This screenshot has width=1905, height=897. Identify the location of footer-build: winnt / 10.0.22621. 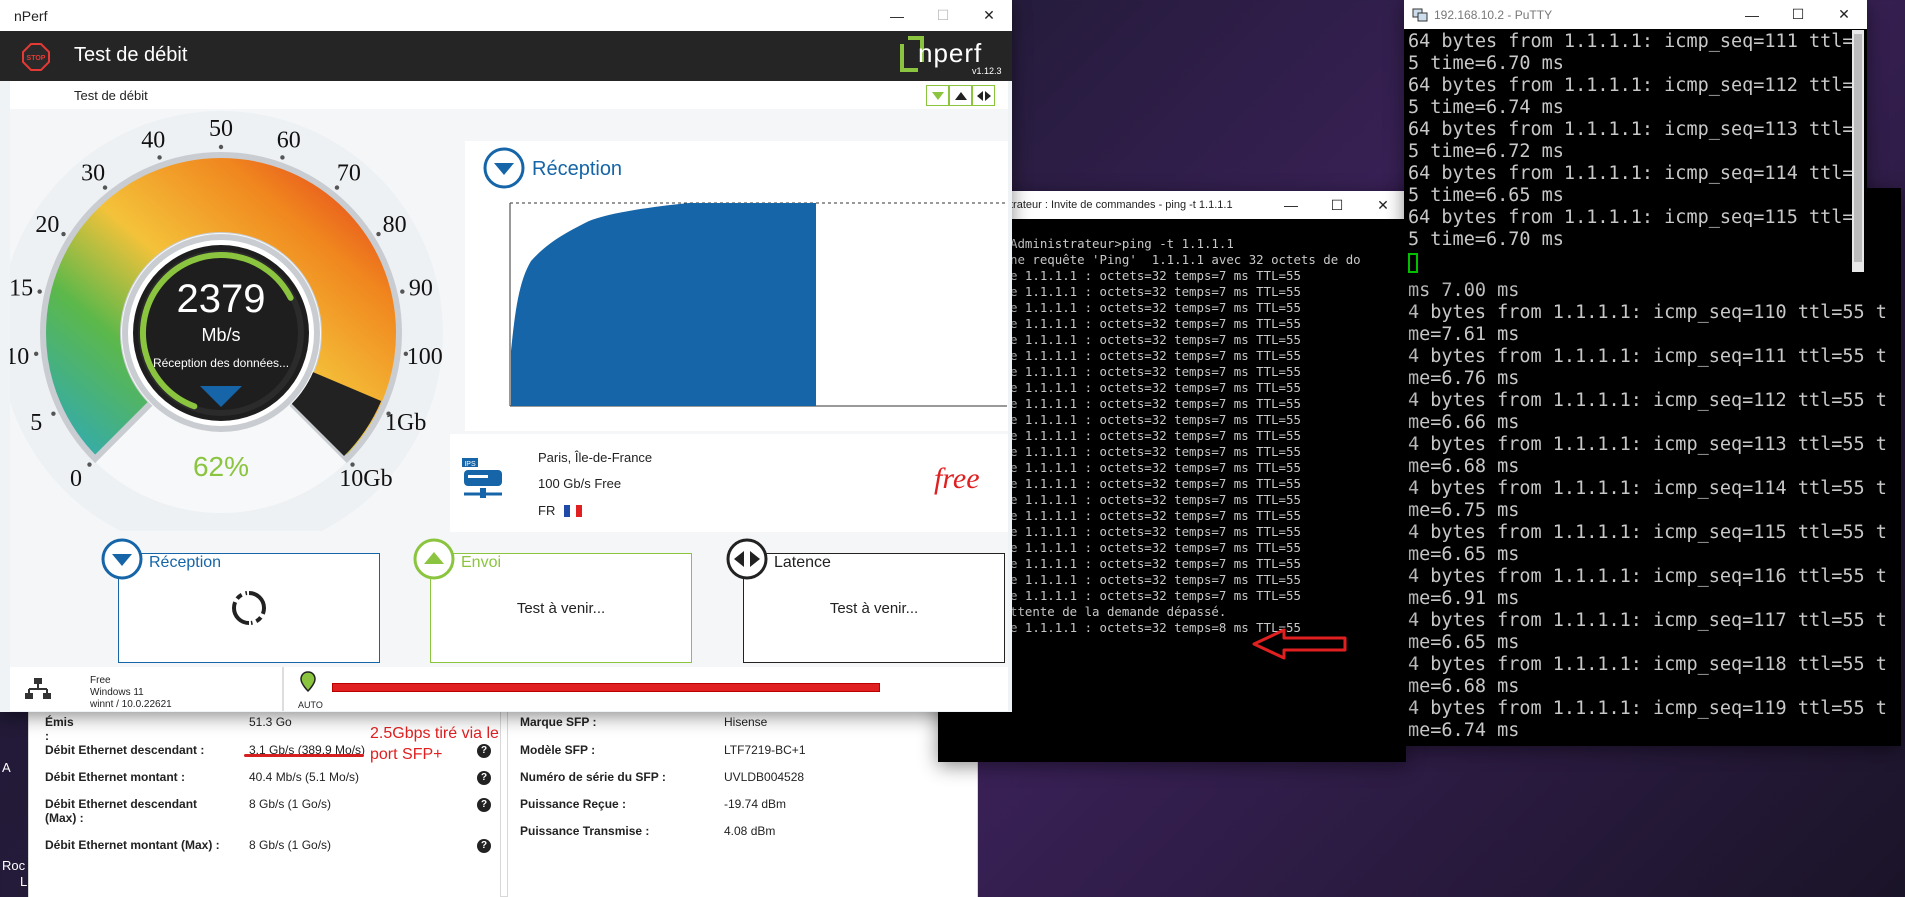
(131, 704).